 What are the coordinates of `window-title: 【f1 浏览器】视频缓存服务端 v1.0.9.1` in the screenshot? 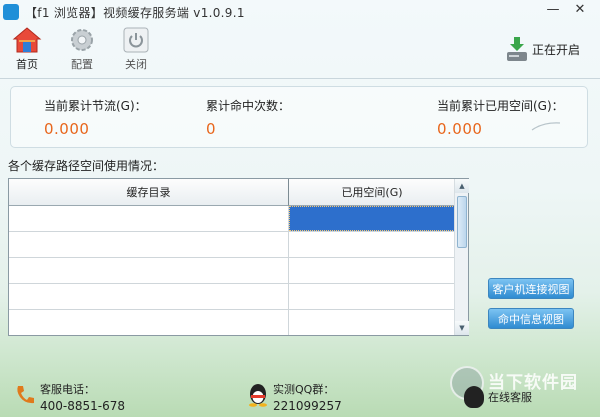 It's located at (135, 12).